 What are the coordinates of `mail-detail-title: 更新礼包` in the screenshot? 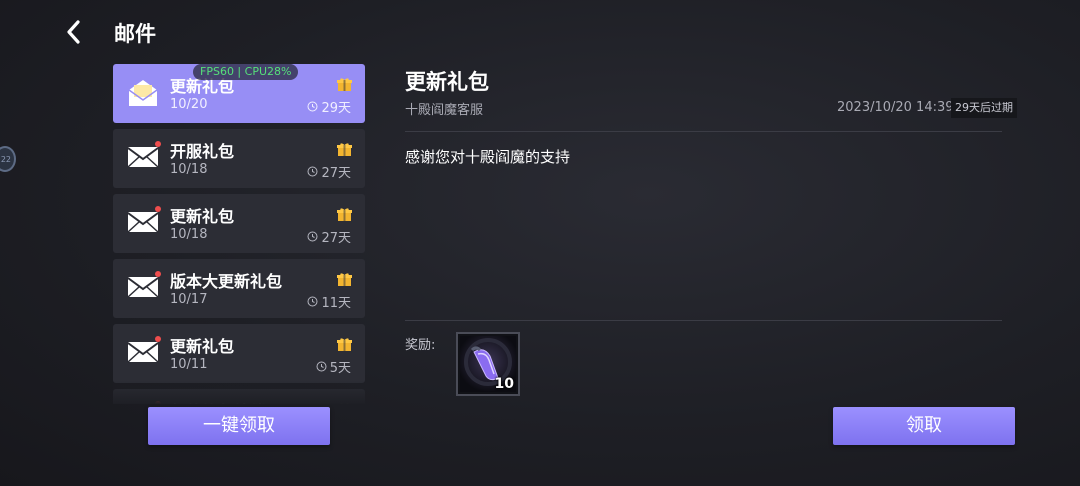 It's located at (447, 82).